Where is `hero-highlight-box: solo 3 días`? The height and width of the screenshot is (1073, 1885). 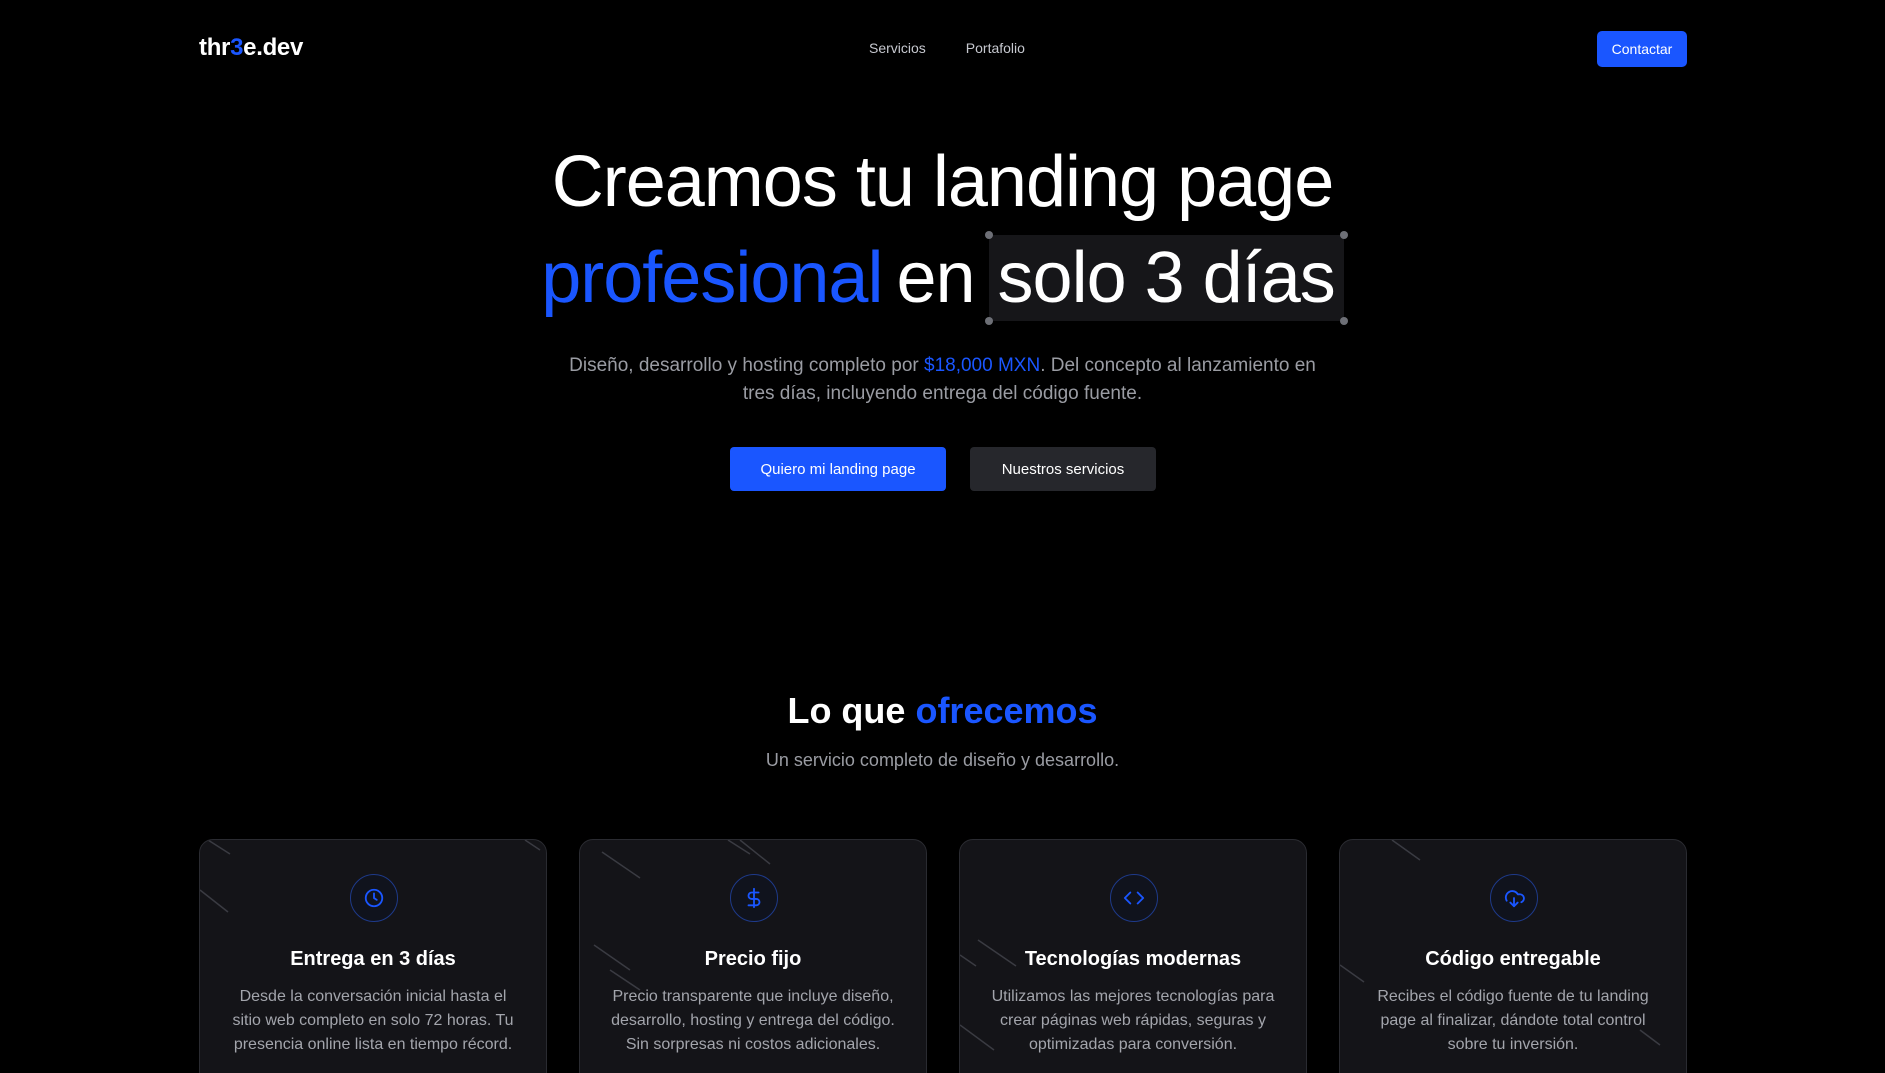 hero-highlight-box: solo 3 días is located at coordinates (1166, 278).